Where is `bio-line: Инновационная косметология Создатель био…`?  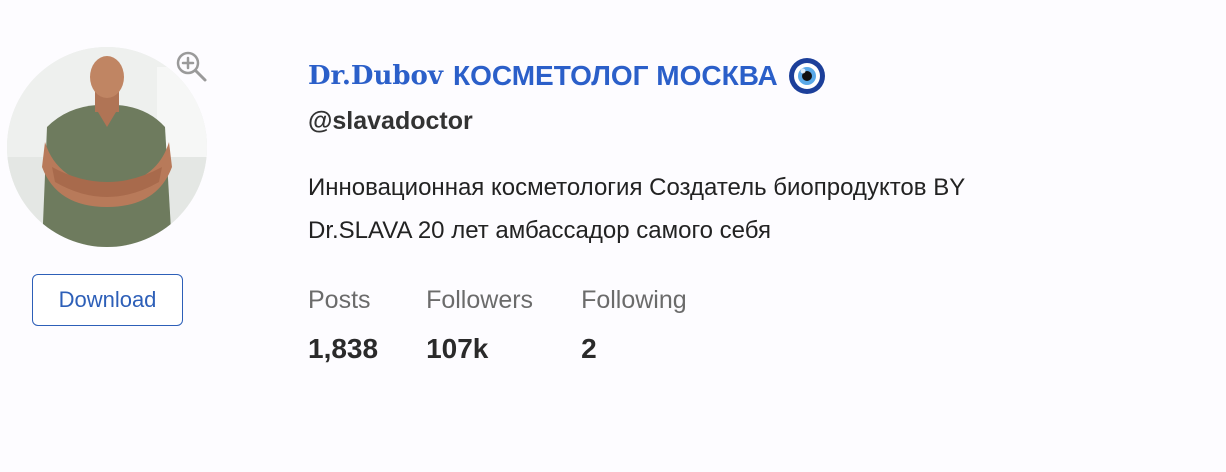
bio-line: Инновационная косметология Создатель био… is located at coordinates (637, 187).